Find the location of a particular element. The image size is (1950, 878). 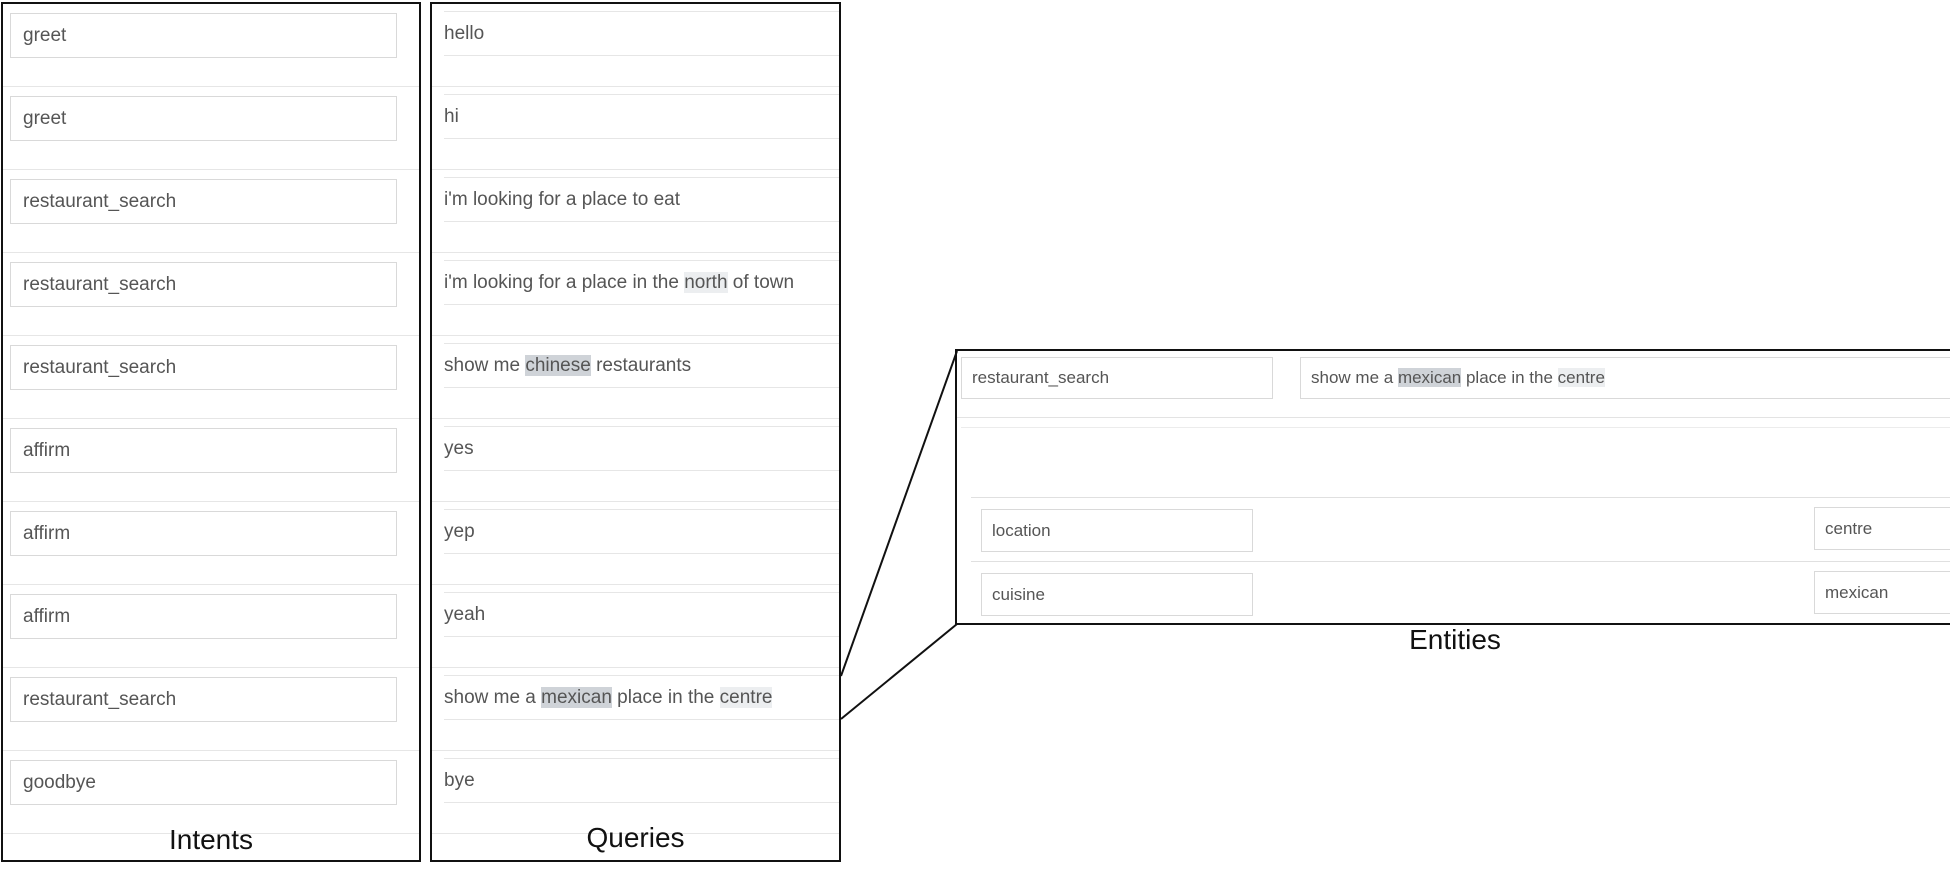

entity-highlight: chinese is located at coordinates (558, 365).